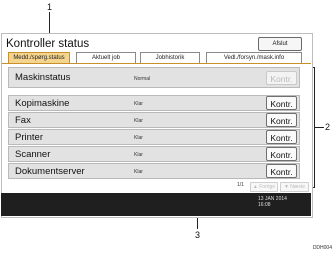  Describe the element at coordinates (154, 103) in the screenshot. I see `status-row-copier: Kopimaskine Klar Kontr.` at that location.